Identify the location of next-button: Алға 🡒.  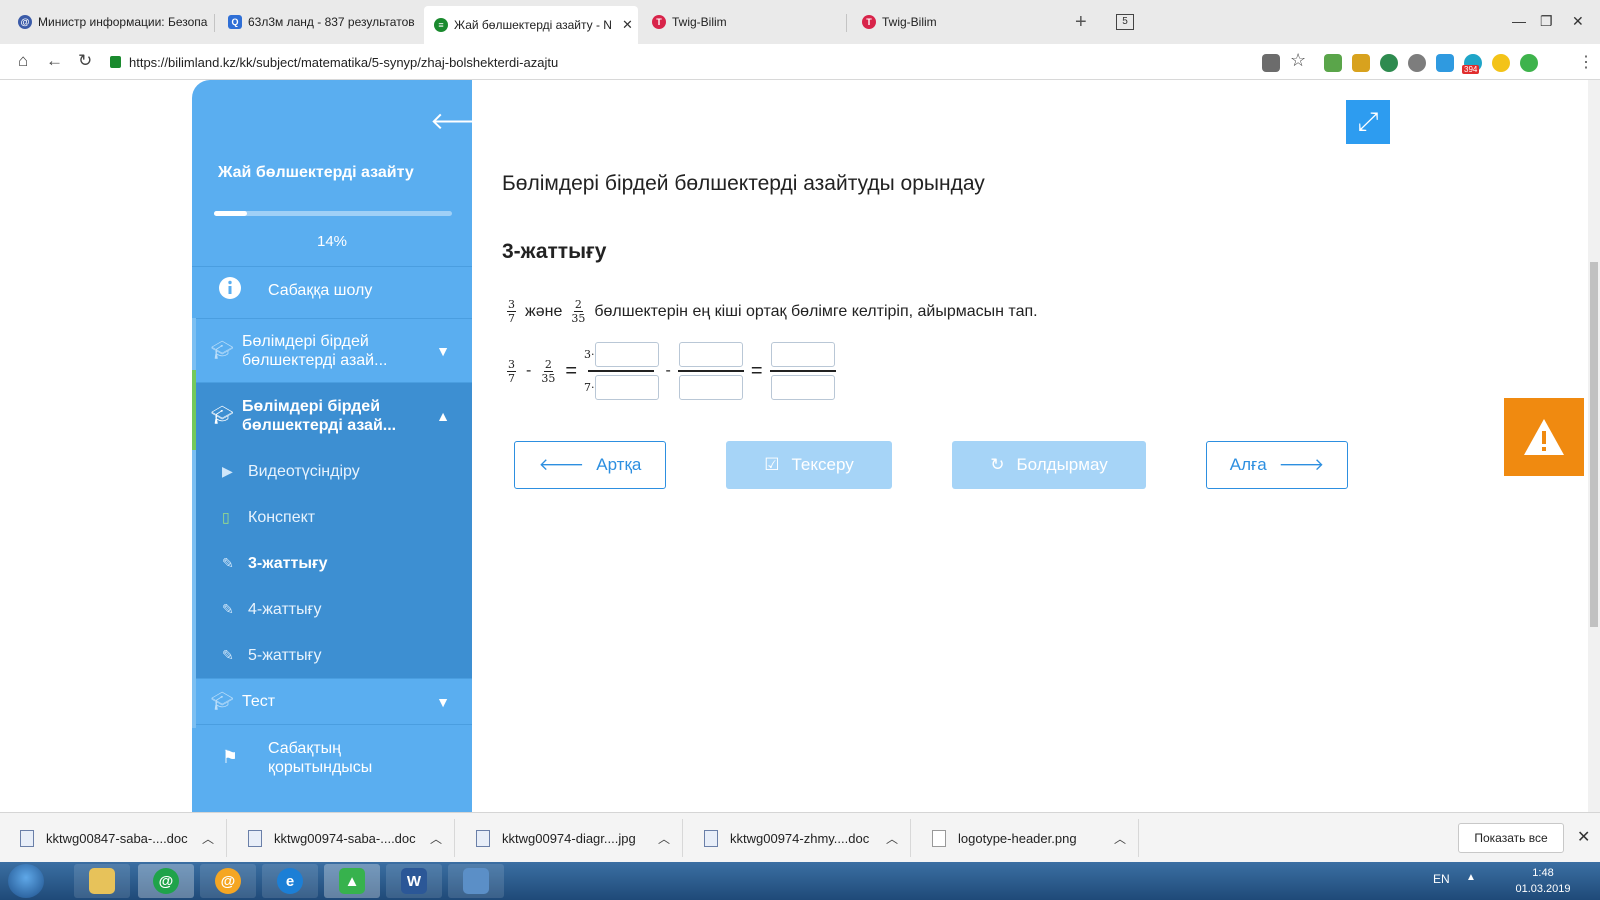
(1277, 465).